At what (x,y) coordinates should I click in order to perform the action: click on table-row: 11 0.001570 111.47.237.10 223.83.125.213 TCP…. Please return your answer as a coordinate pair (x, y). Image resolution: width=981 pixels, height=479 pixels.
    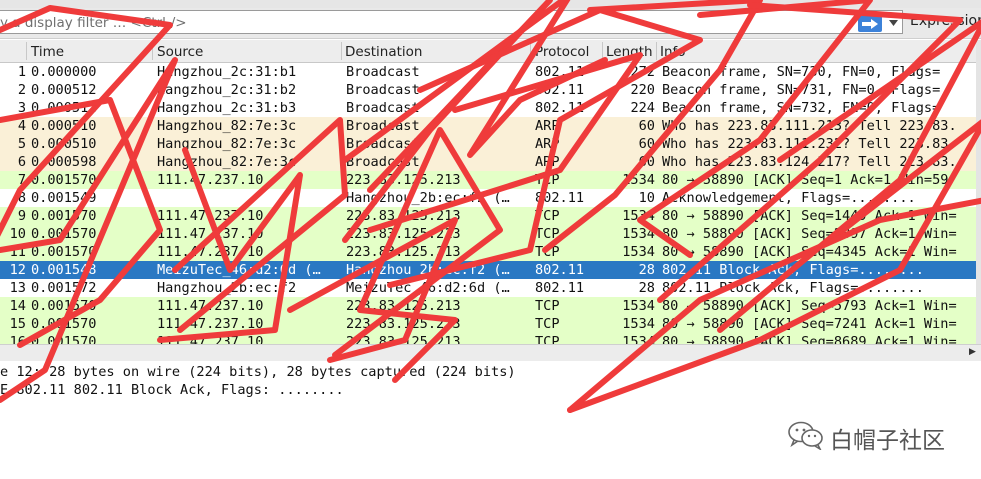
    Looking at the image, I should click on (488, 252).